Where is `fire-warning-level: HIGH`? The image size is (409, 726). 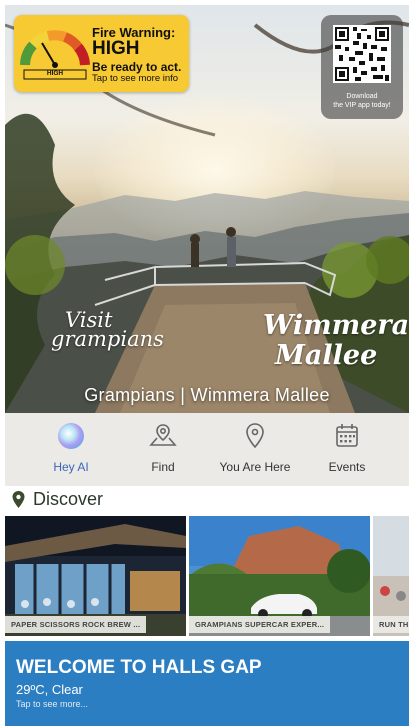 fire-warning-level: HIGH is located at coordinates (116, 48).